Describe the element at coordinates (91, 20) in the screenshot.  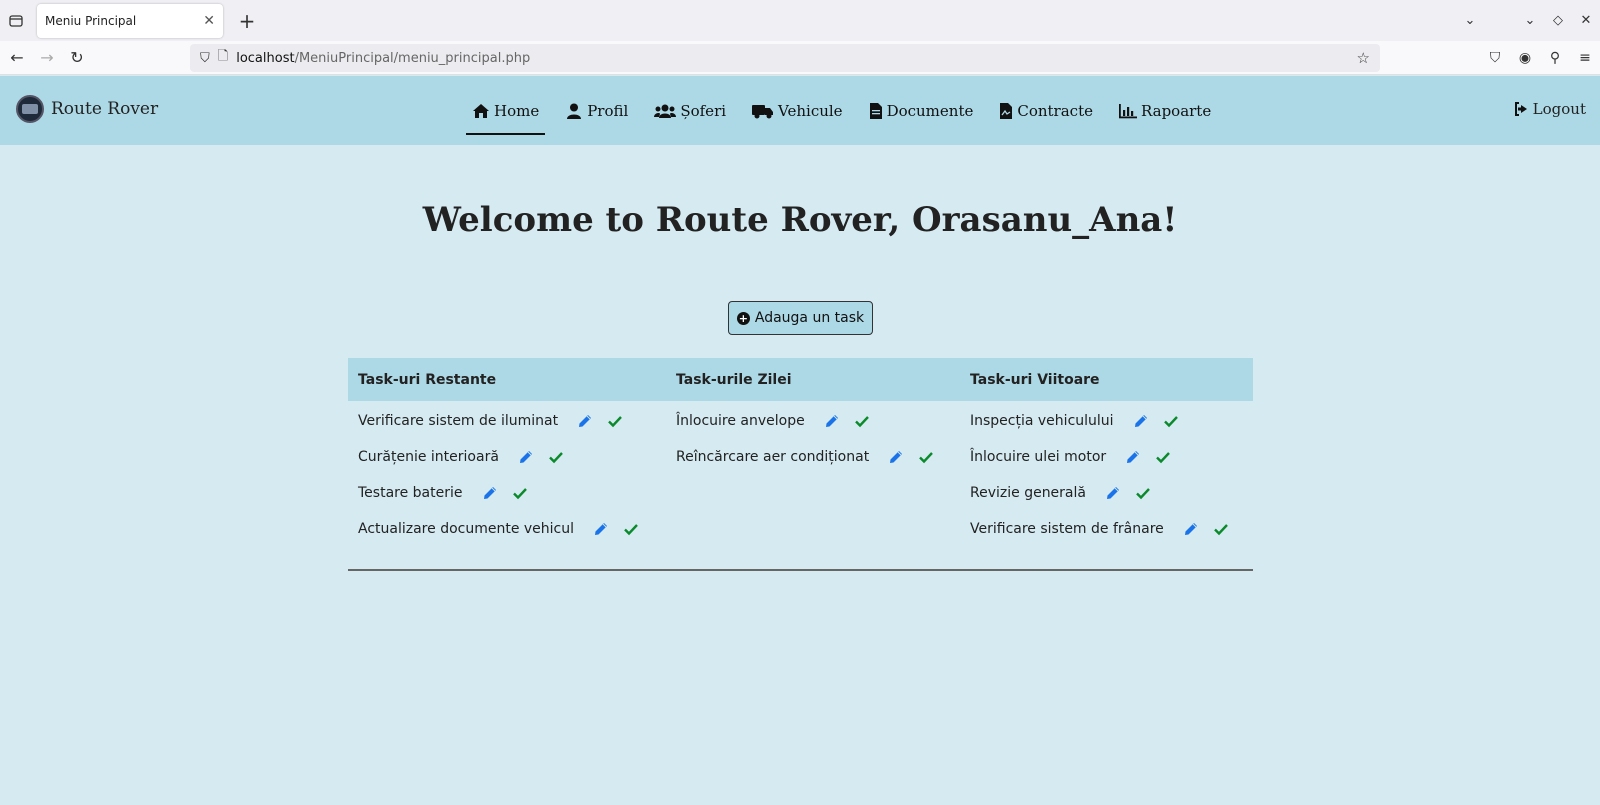
I see `tab-title: Meniu Principal` at that location.